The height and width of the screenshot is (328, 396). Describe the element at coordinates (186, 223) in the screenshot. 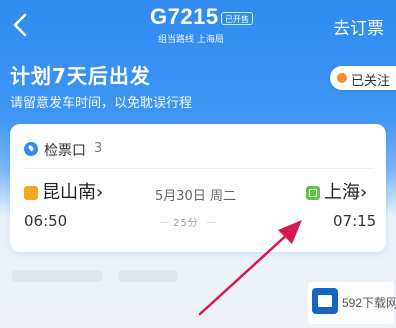

I see `trip-duration: 25分` at that location.